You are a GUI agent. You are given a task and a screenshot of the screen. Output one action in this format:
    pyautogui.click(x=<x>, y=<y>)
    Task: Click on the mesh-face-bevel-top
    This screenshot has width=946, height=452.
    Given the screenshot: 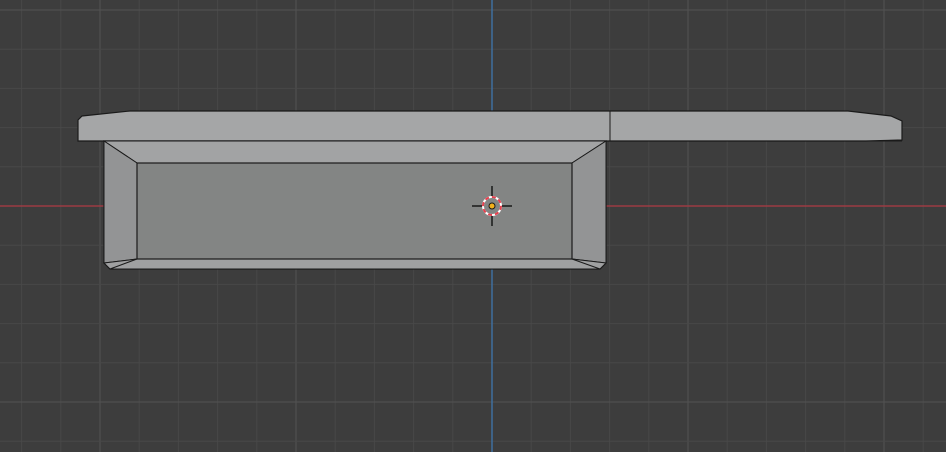 What is the action you would take?
    pyautogui.click(x=355, y=152)
    